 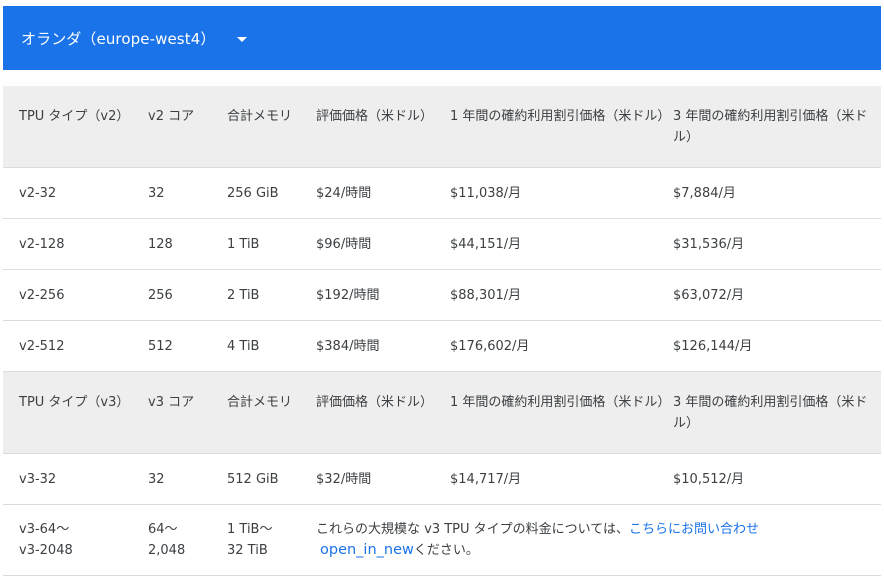 What do you see at coordinates (160, 244) in the screenshot?
I see `cell-cores: 128` at bounding box center [160, 244].